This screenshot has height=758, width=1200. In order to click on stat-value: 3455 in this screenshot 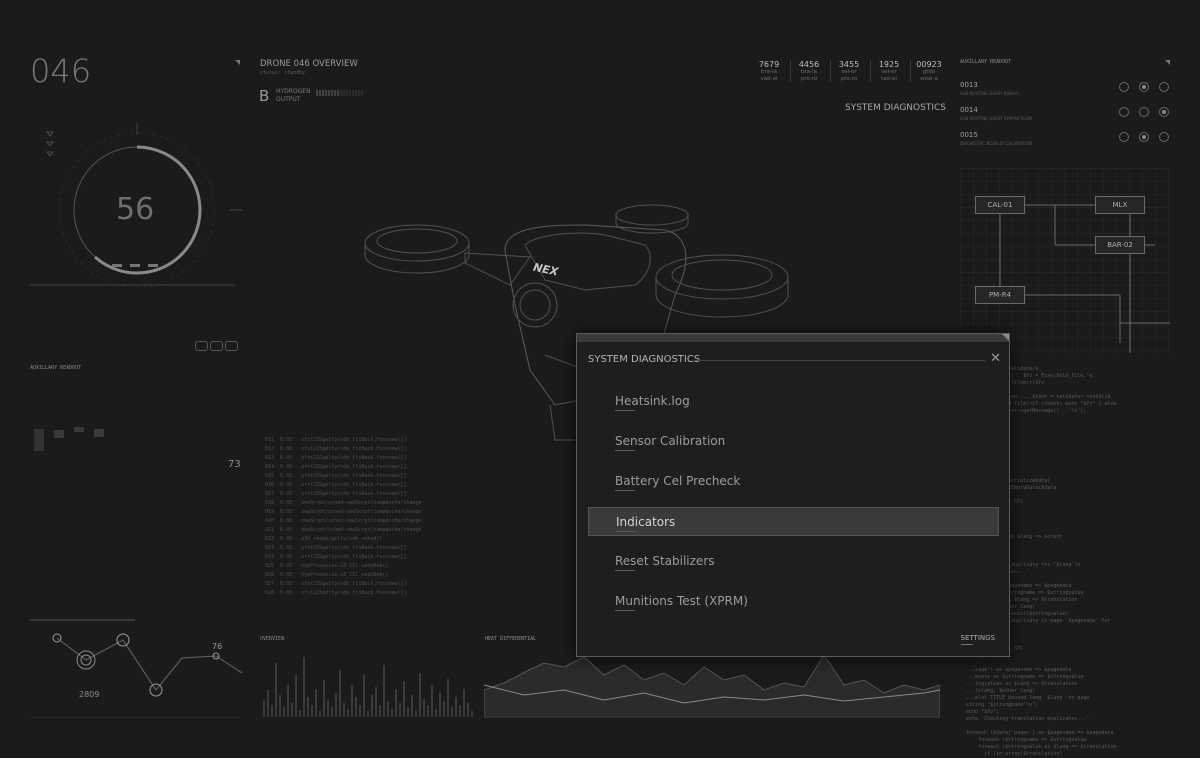, I will do `click(849, 64)`.